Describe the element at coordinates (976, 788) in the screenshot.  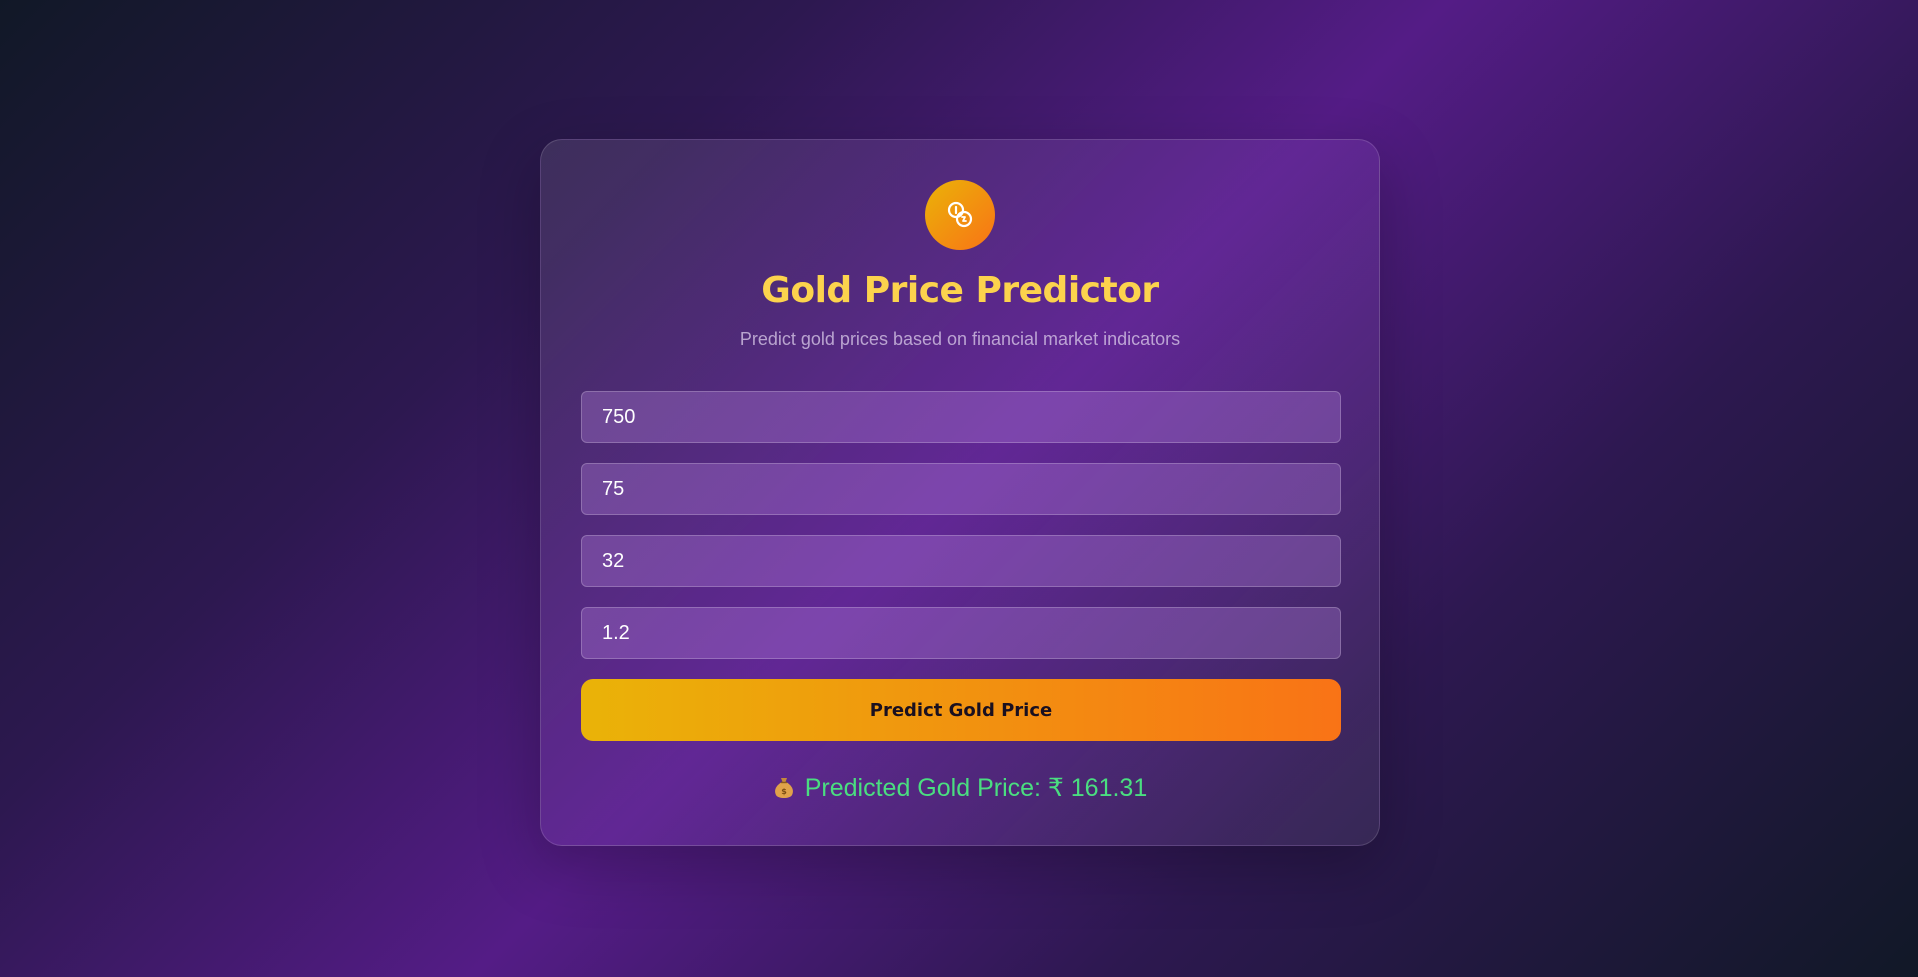
I see `prediction-text: Predicted Gold Price: ₹ 161.31` at that location.